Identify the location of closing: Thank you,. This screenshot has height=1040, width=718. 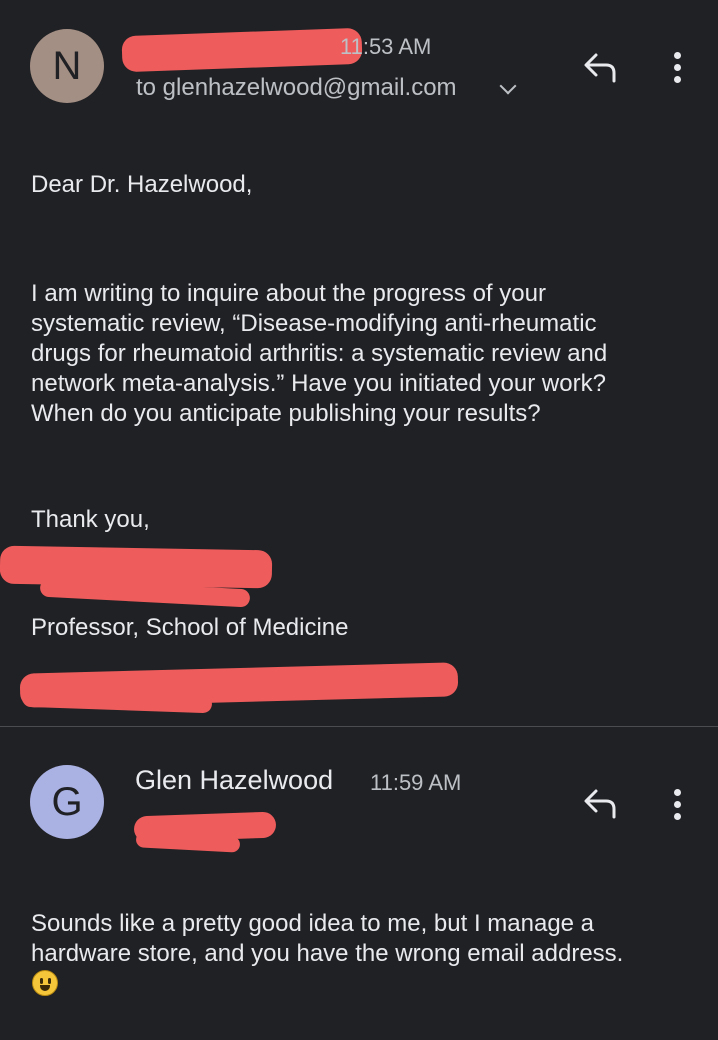
(90, 519).